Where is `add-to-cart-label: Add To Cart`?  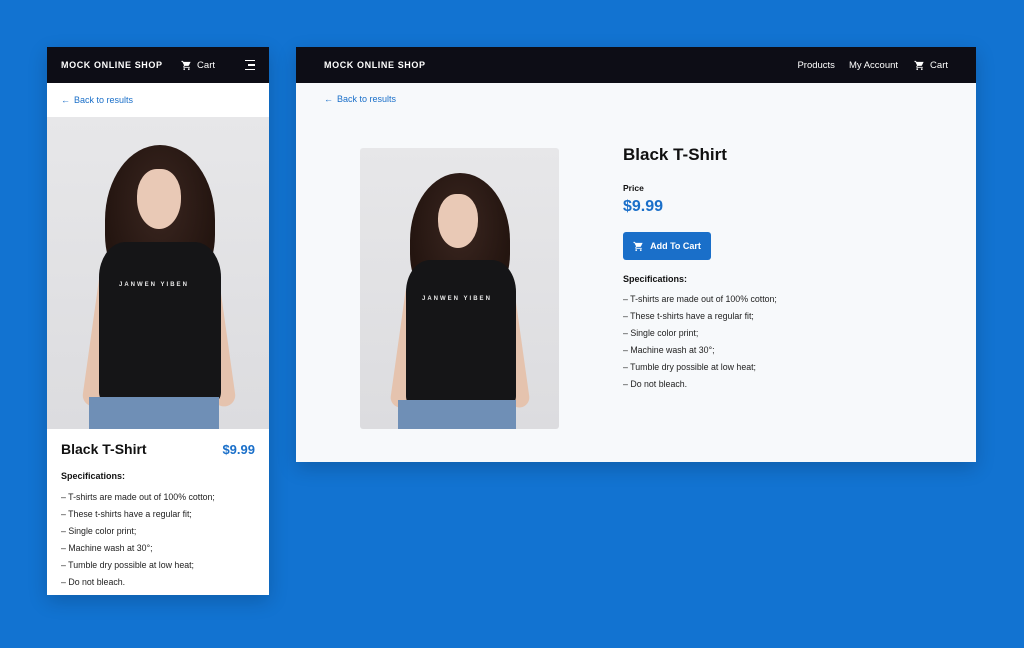 add-to-cart-label: Add To Cart is located at coordinates (675, 246).